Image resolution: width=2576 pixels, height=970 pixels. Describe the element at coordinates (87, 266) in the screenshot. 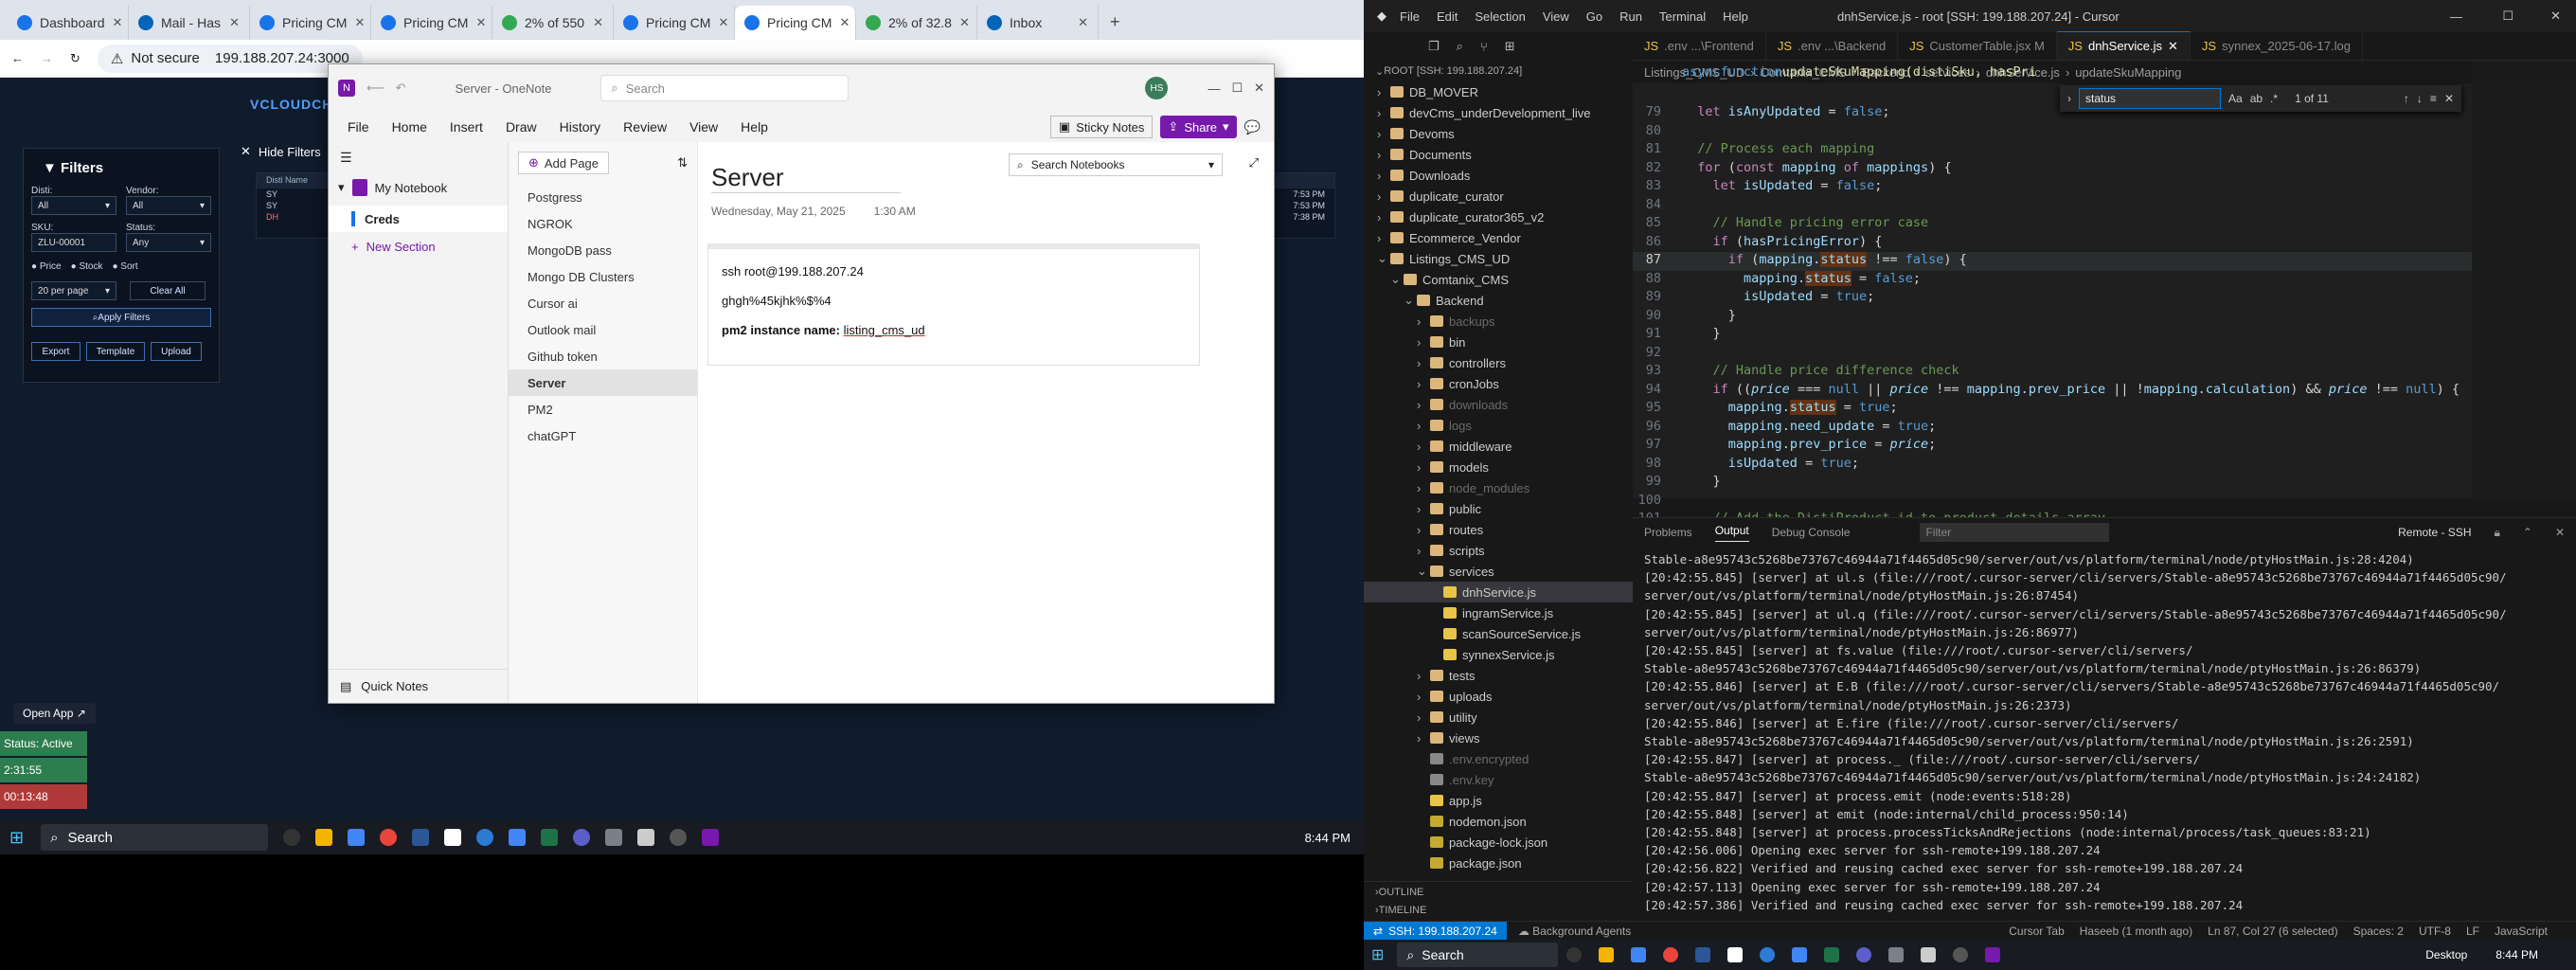

I see `radio-stock: ● Stock` at that location.